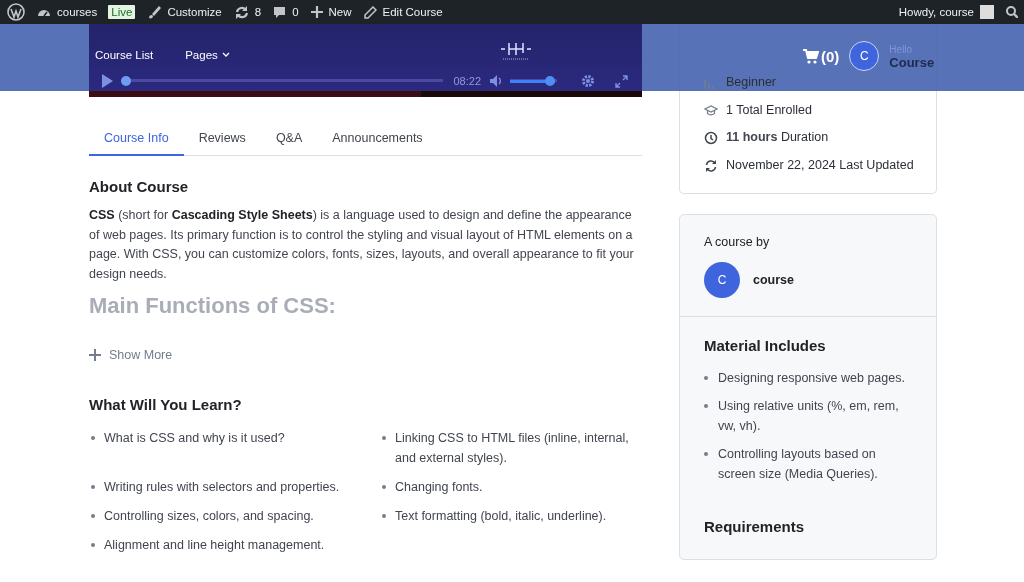 Image resolution: width=1024 pixels, height=582 pixels. I want to click on meta-text: 11 hours Duration, so click(777, 137).